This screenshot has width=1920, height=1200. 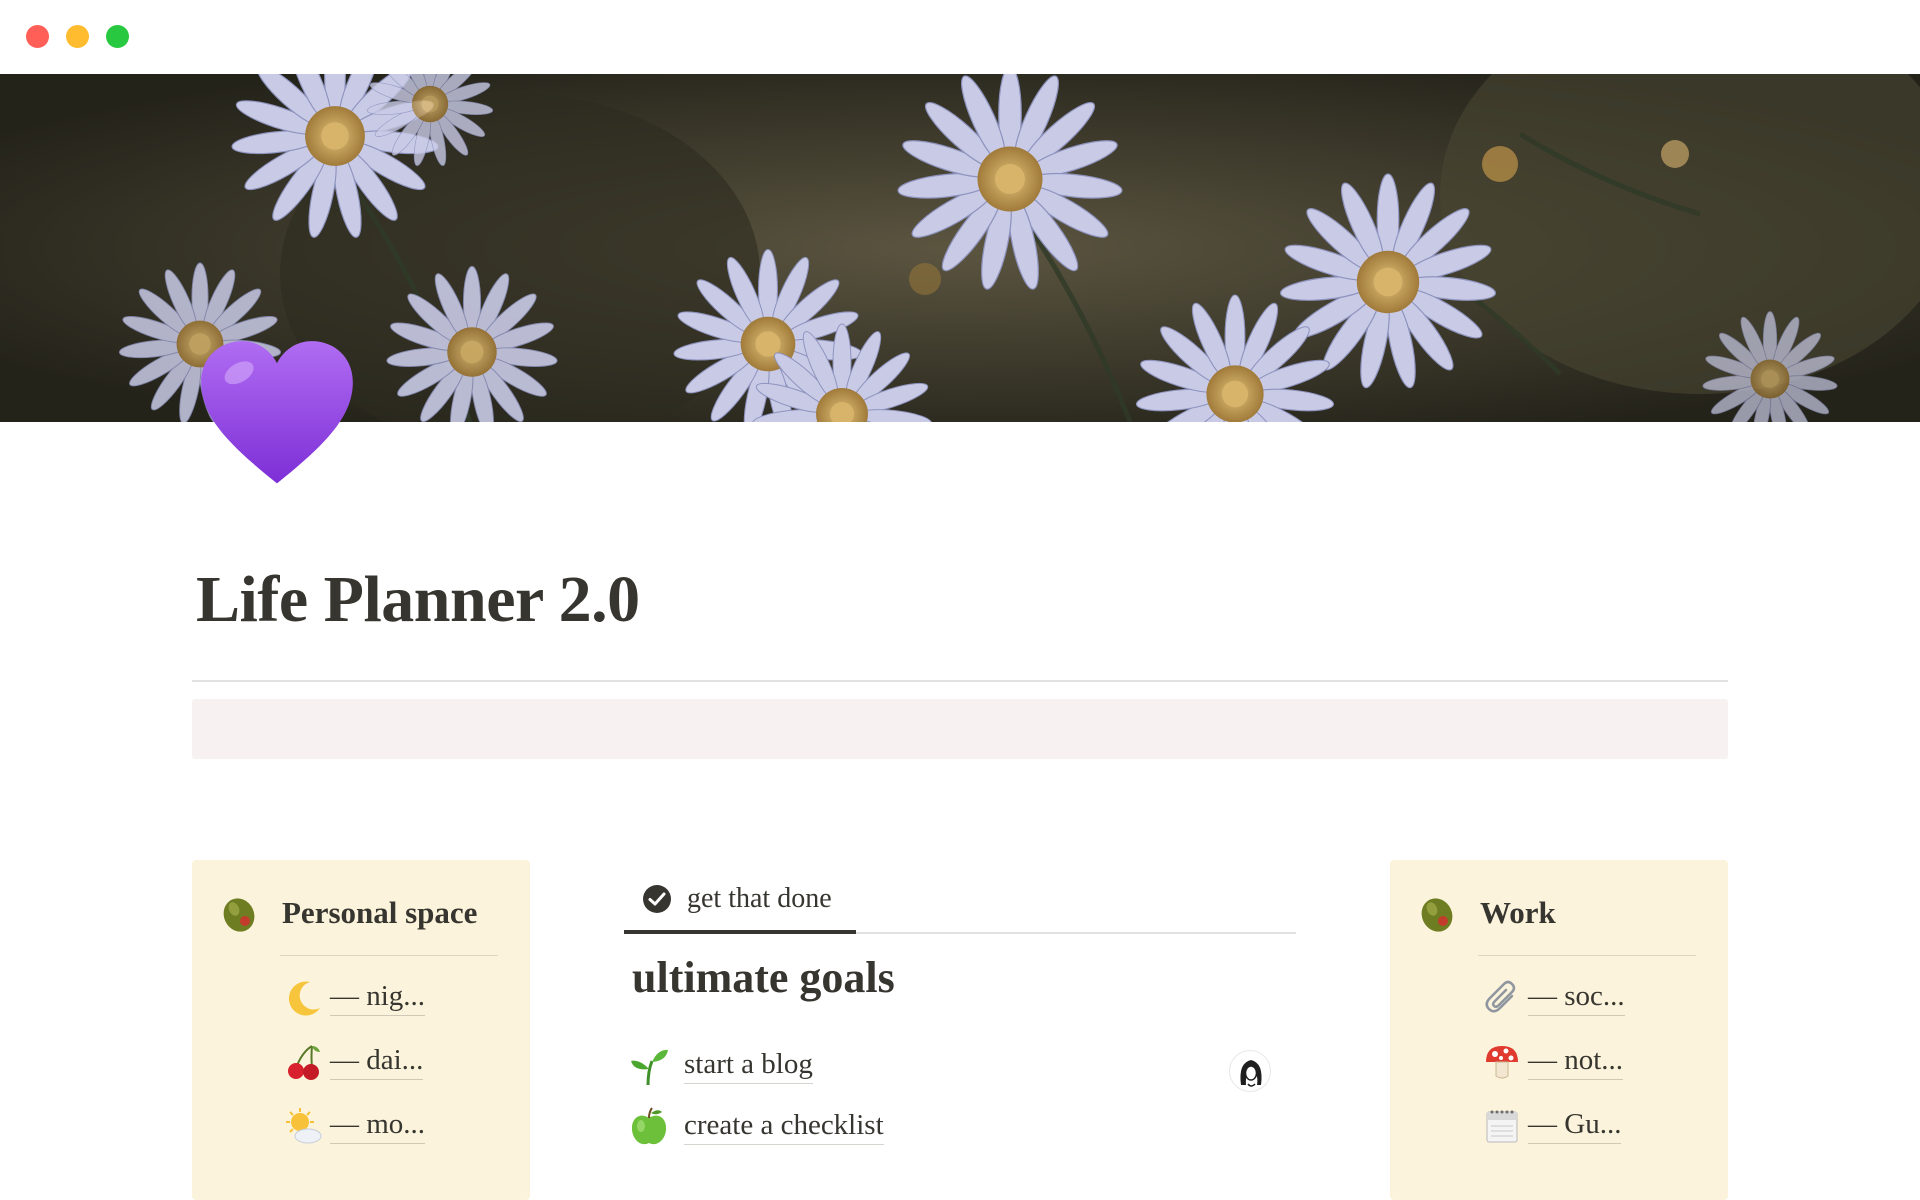 What do you see at coordinates (304, 1062) in the screenshot?
I see `cherries-icon` at bounding box center [304, 1062].